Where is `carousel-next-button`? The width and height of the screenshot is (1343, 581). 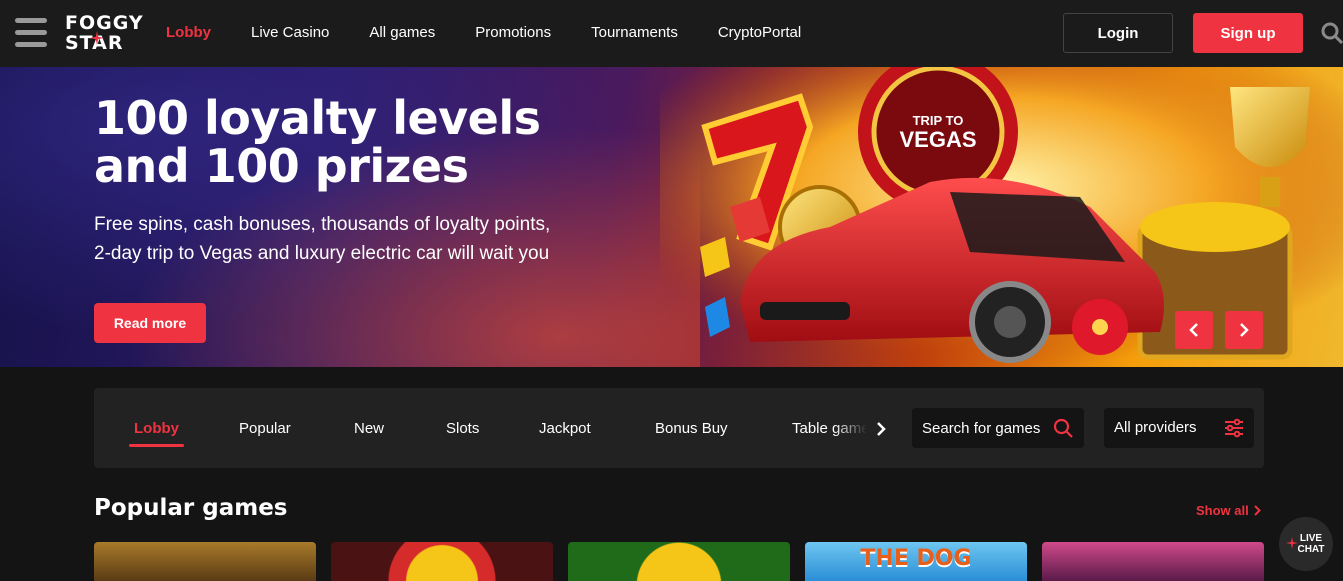 carousel-next-button is located at coordinates (1244, 330).